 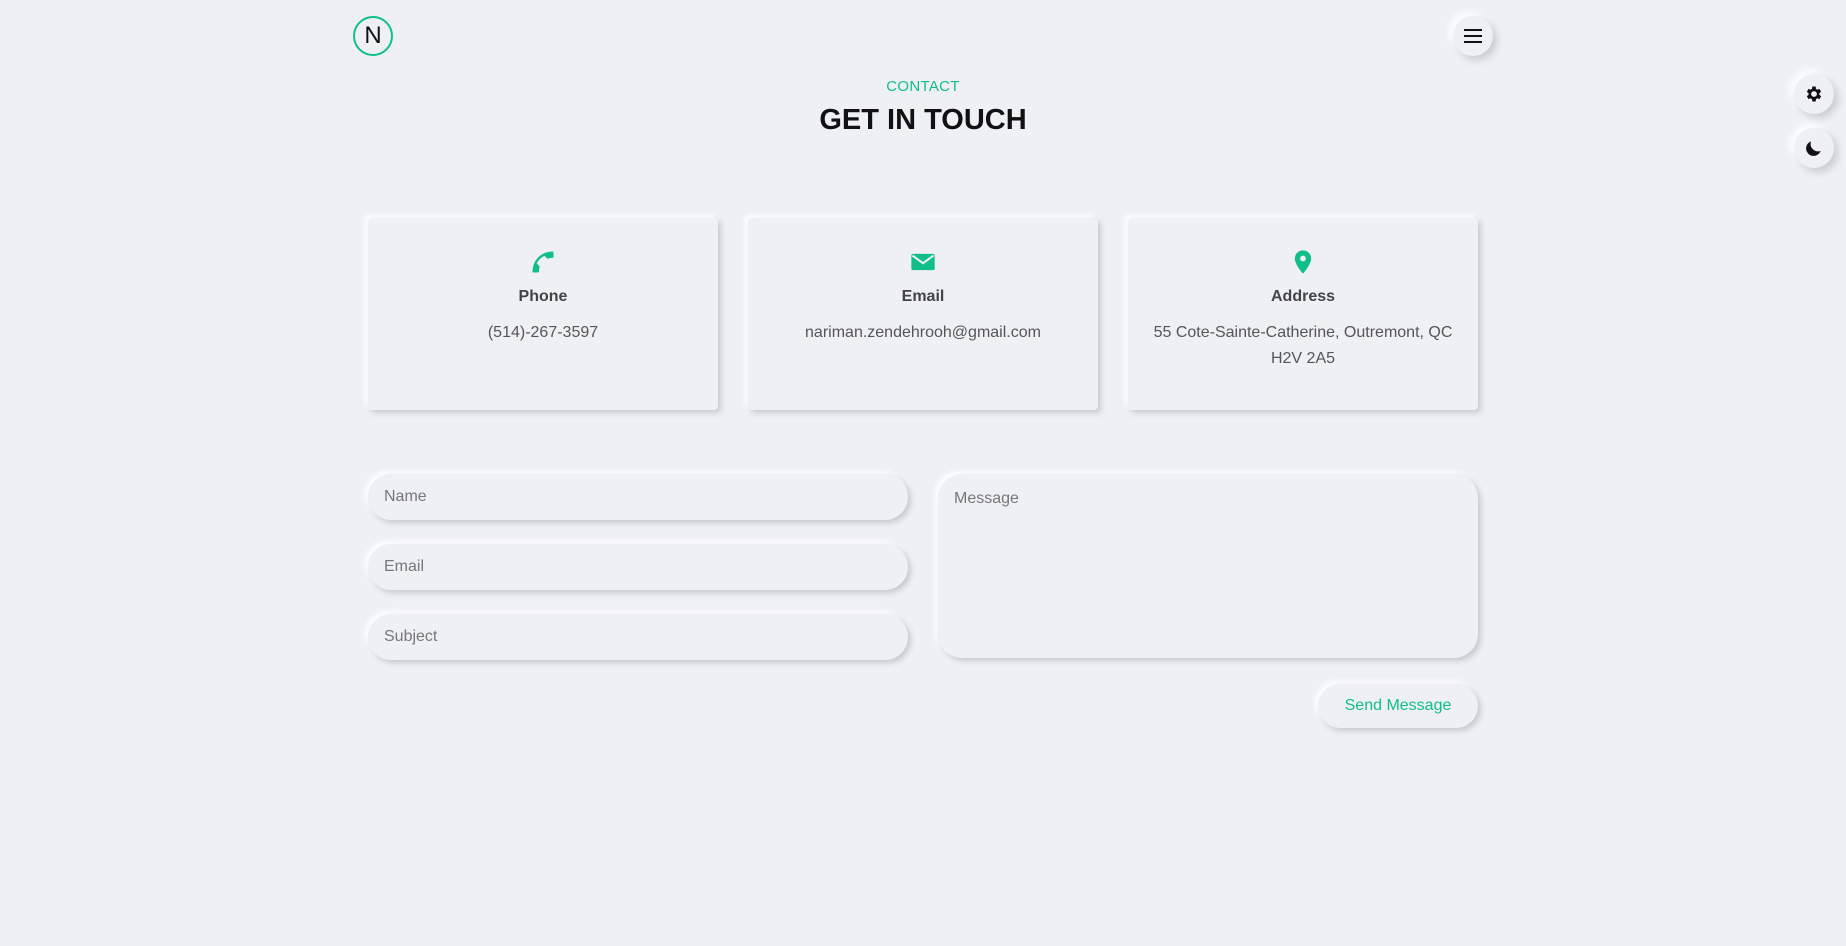 I want to click on email-value: nariman.zendehrooh@gmail.com, so click(x=923, y=332).